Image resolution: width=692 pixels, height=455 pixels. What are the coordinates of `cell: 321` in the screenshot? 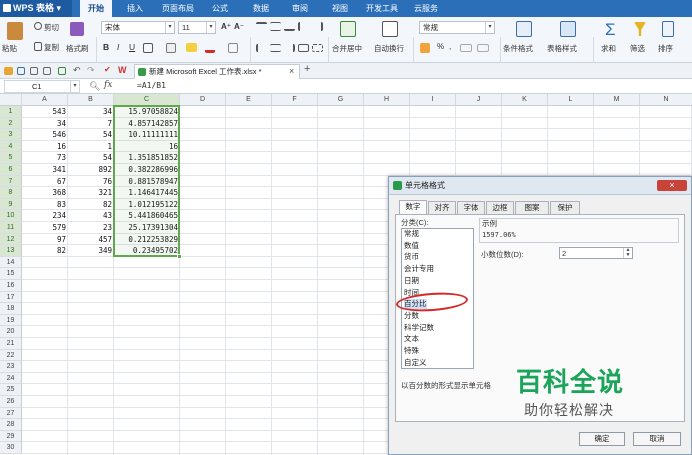 It's located at (91, 193).